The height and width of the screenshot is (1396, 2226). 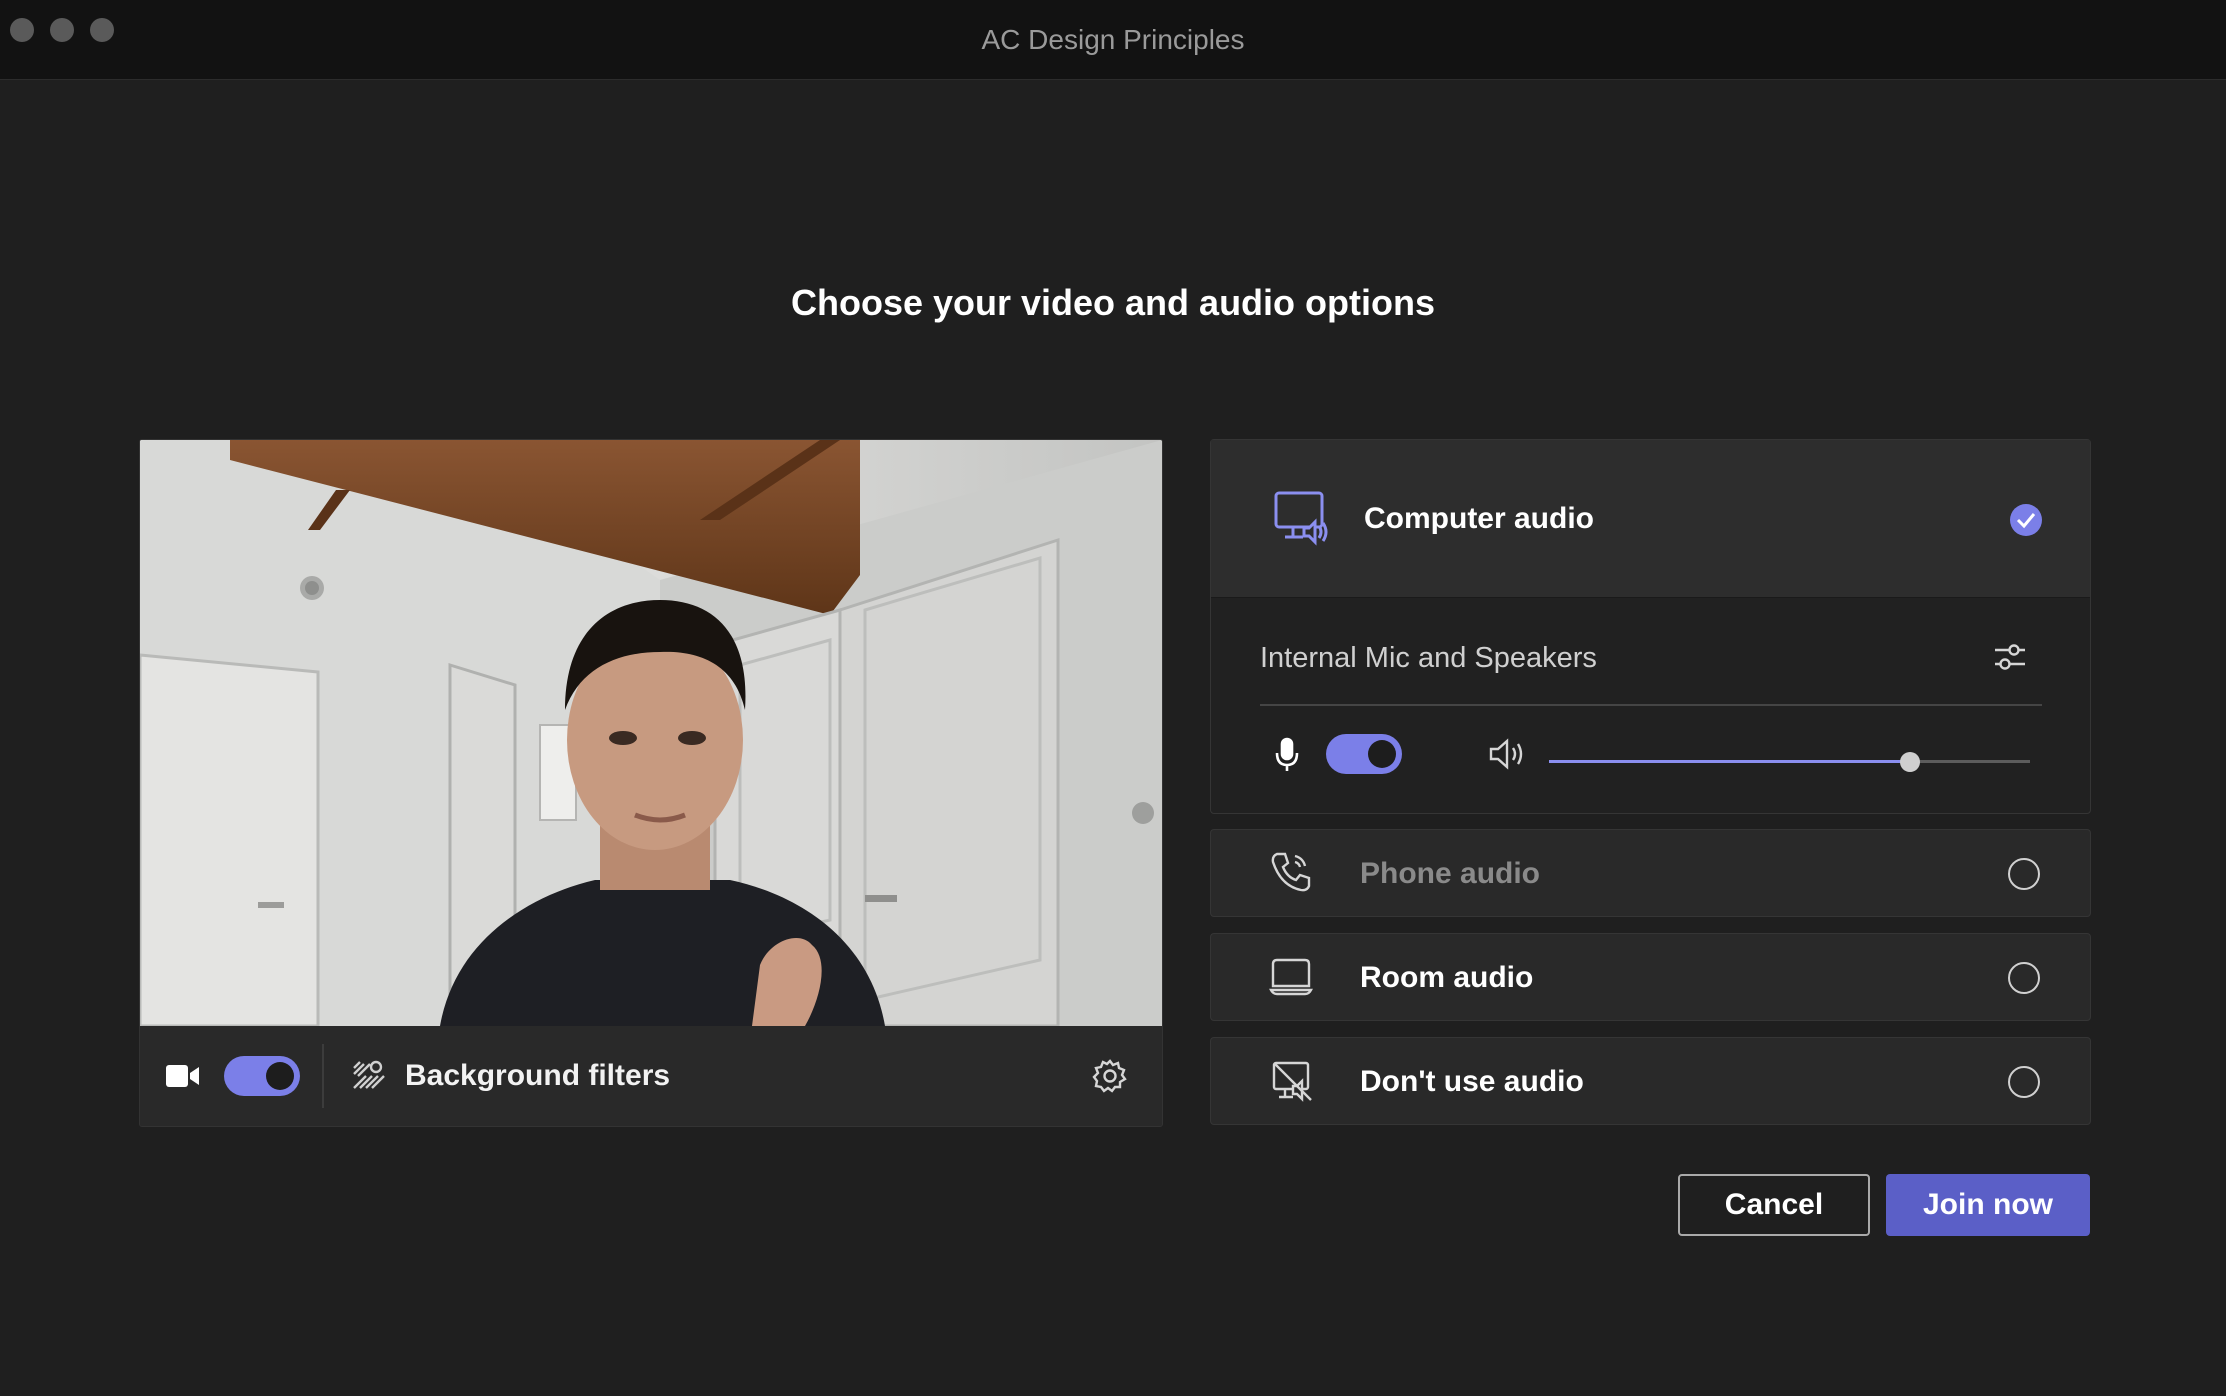 I want to click on video-camera-icon, so click(x=183, y=1078).